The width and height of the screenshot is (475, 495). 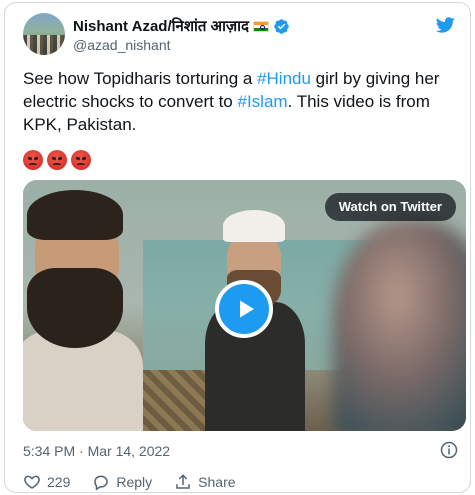 What do you see at coordinates (134, 482) in the screenshot?
I see `reply-label: Reply` at bounding box center [134, 482].